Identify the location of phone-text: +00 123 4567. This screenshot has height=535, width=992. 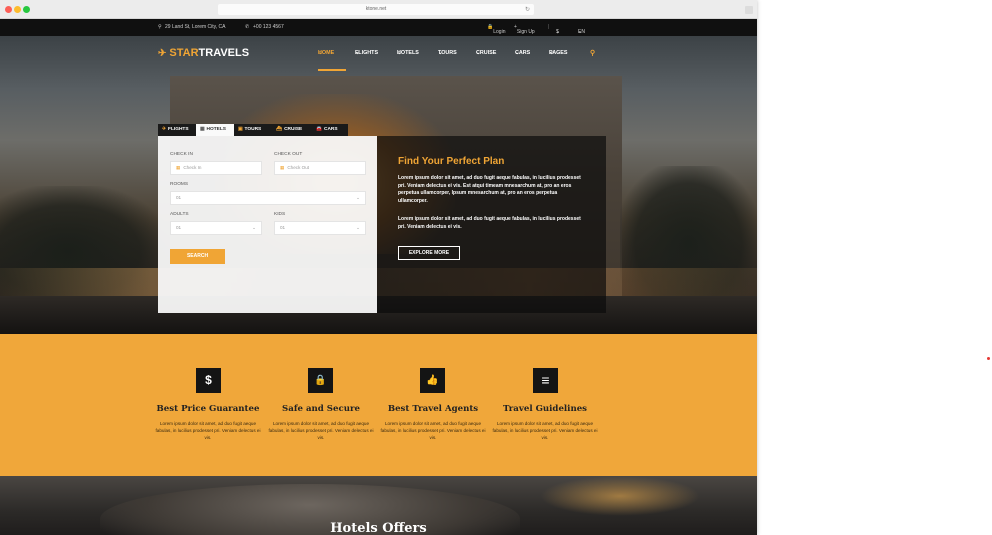
(268, 27).